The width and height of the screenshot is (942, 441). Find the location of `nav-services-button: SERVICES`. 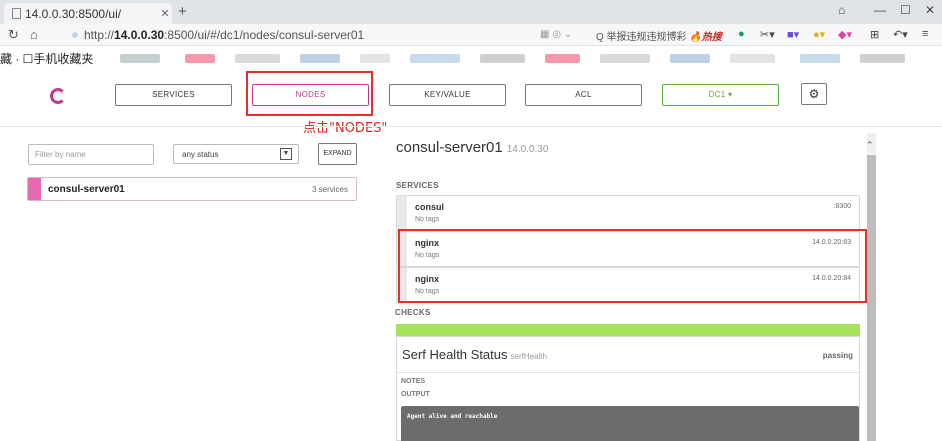

nav-services-button: SERVICES is located at coordinates (173, 95).